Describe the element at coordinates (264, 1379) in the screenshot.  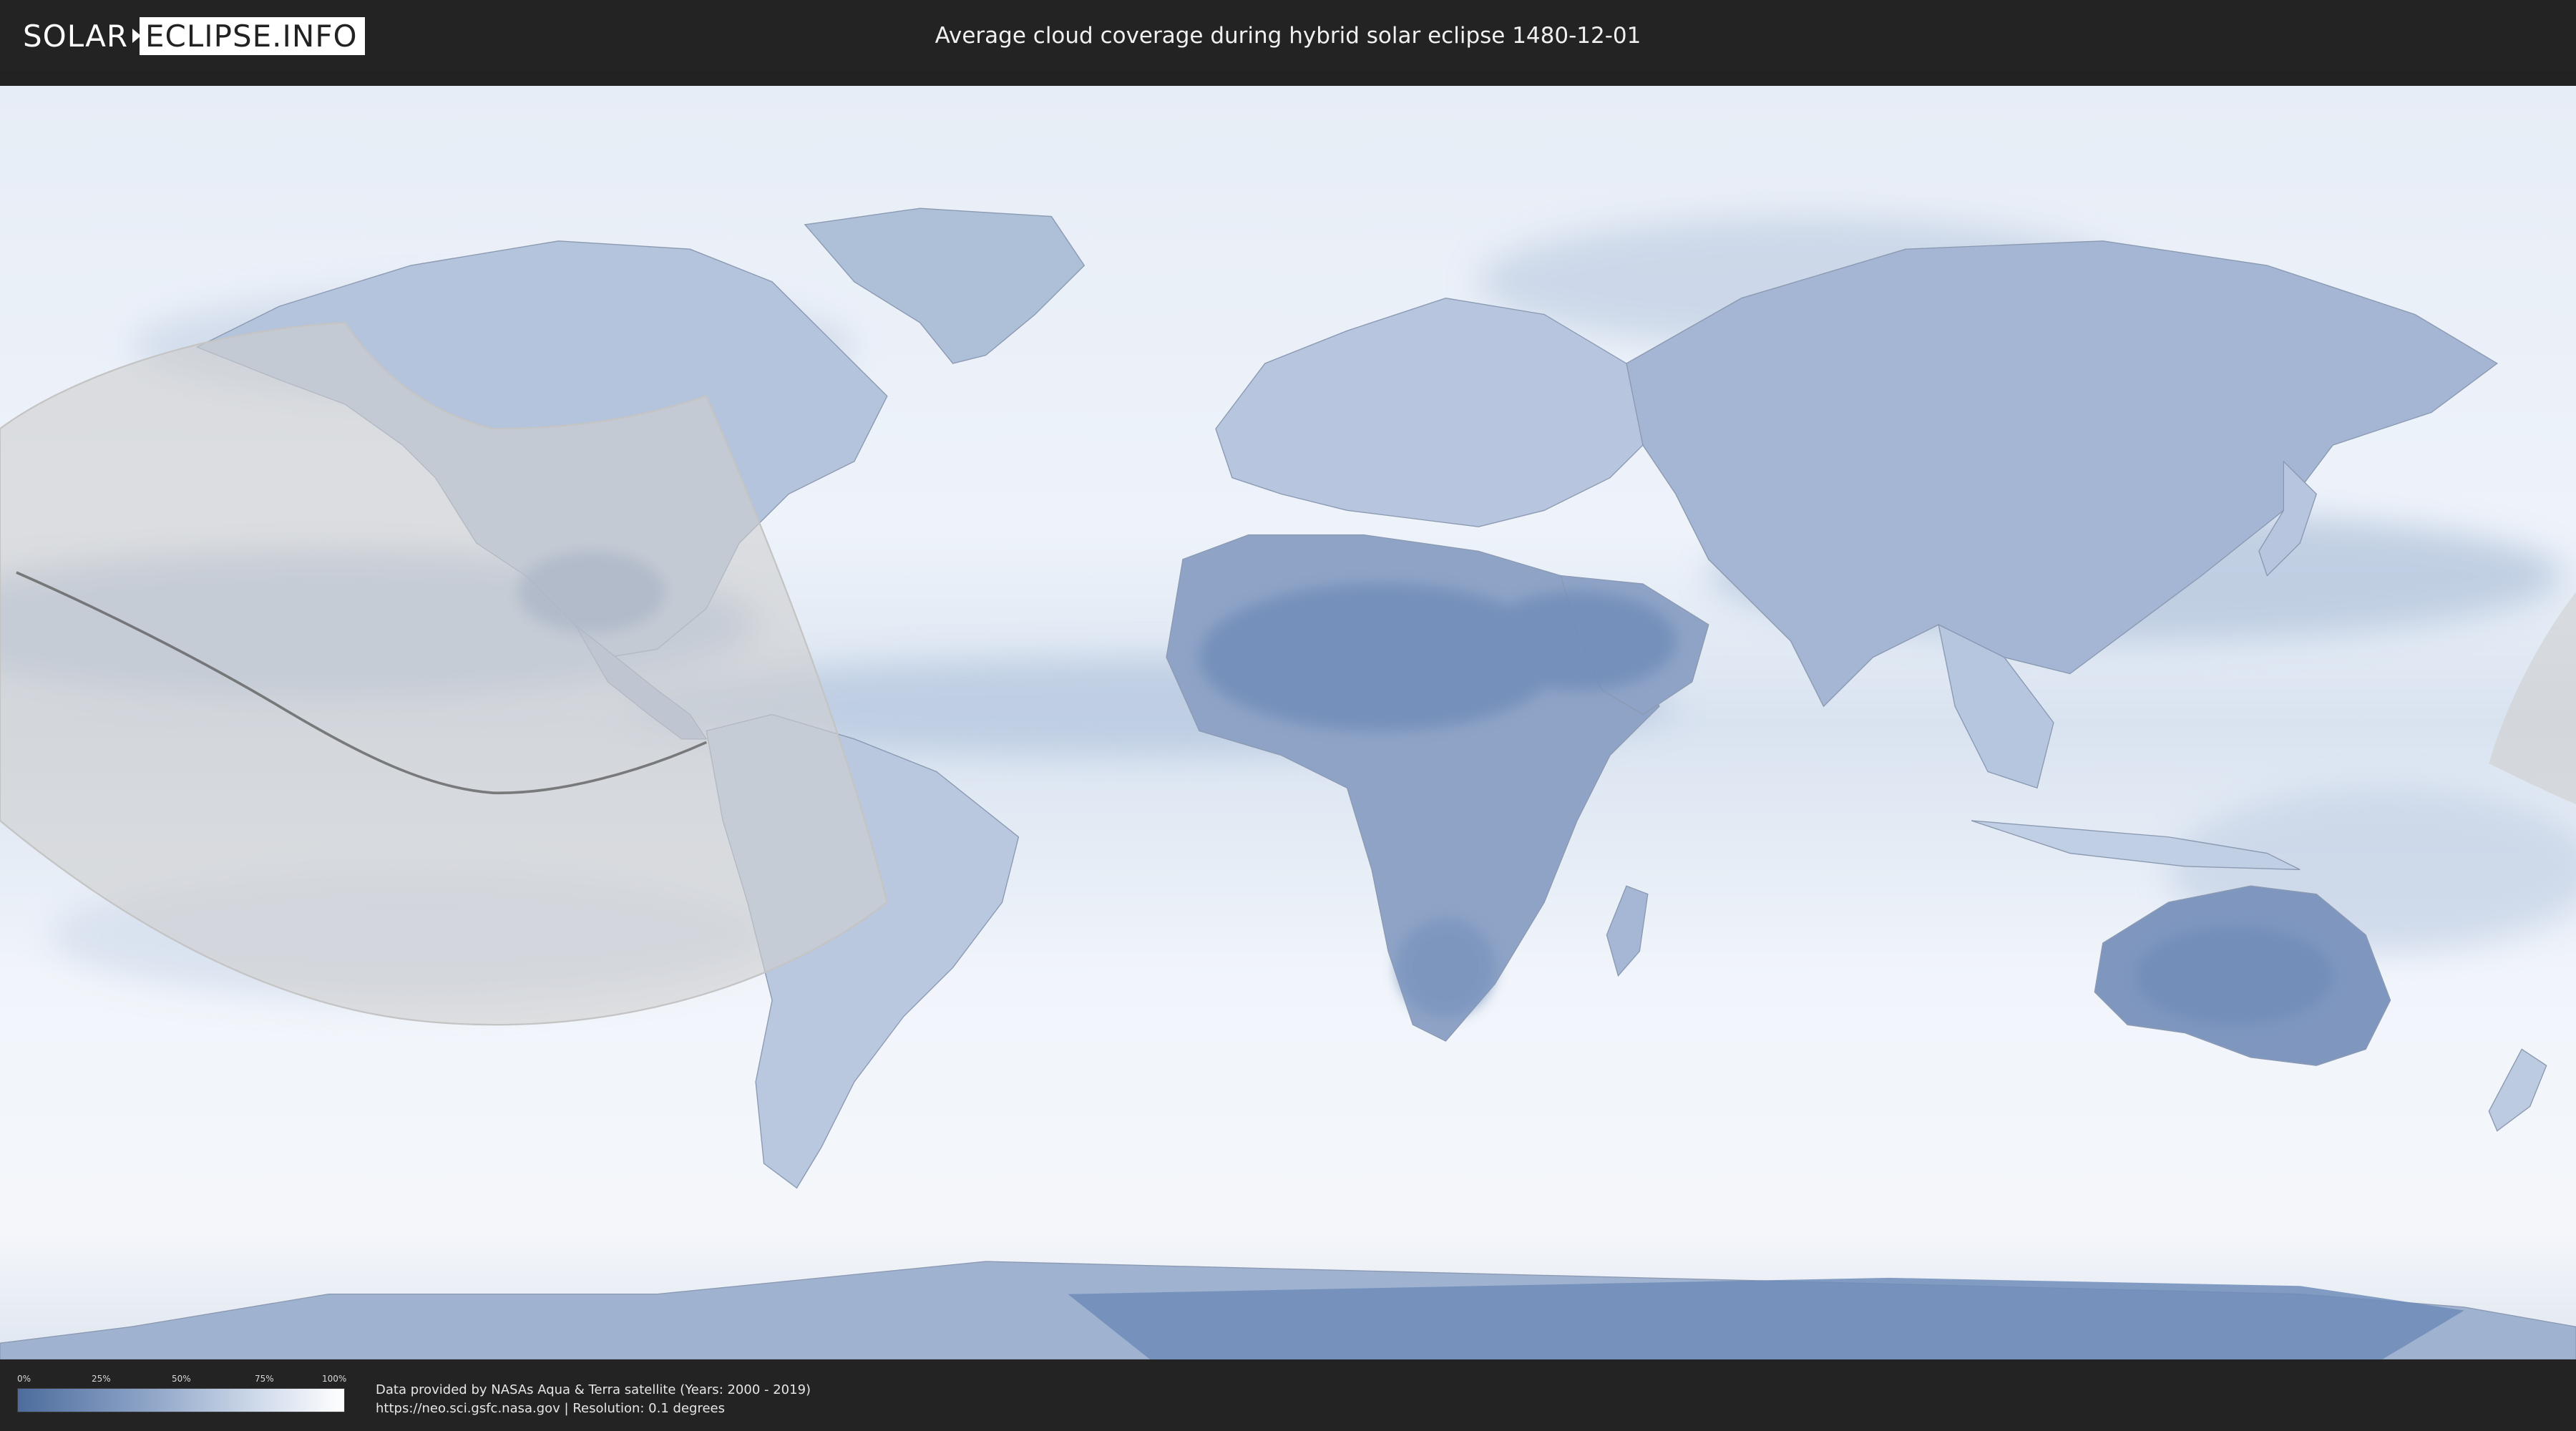
I see `legend-tick-75: 75%` at that location.